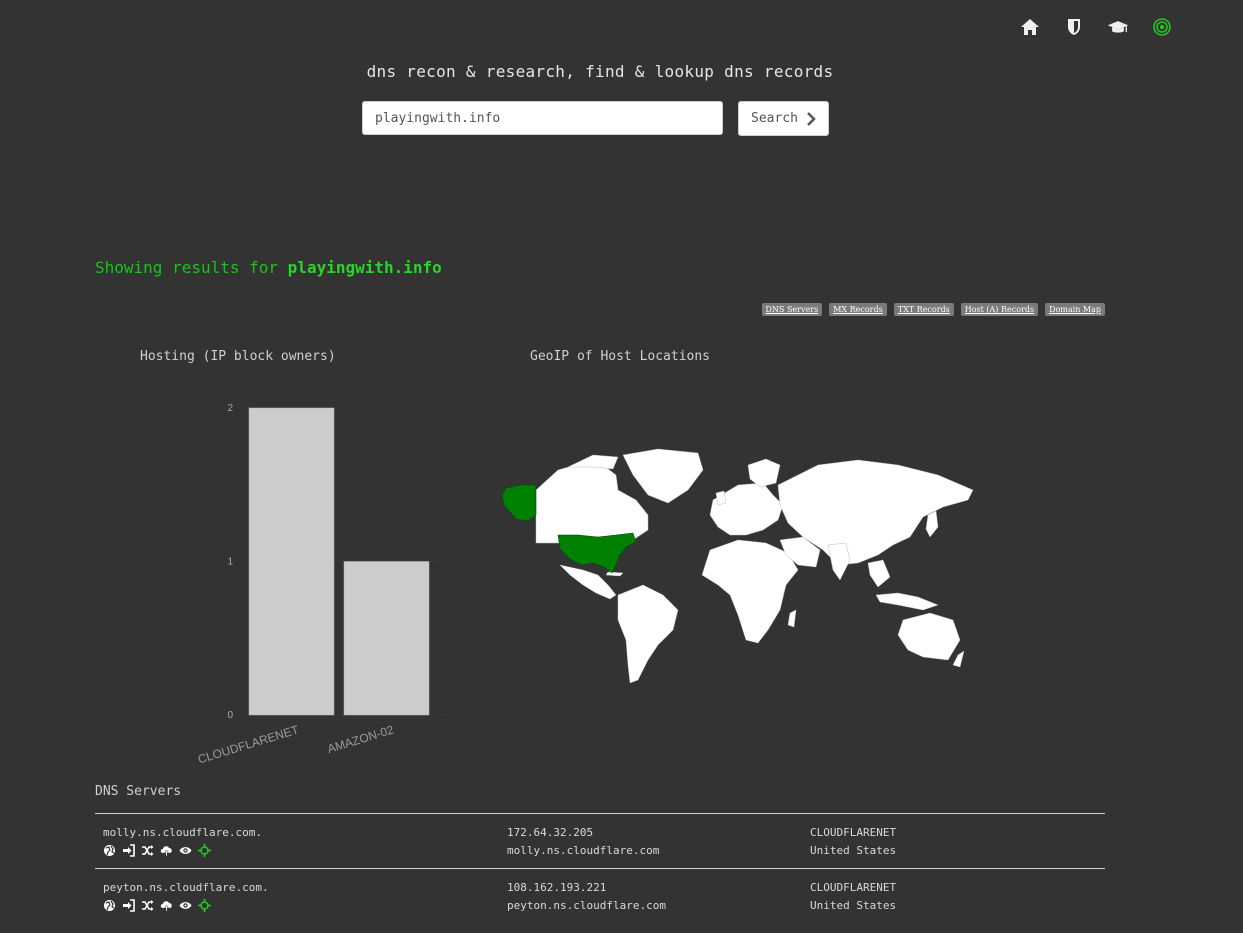 The image size is (1243, 933). I want to click on x-tick-label: AMAZON-02, so click(361, 739).